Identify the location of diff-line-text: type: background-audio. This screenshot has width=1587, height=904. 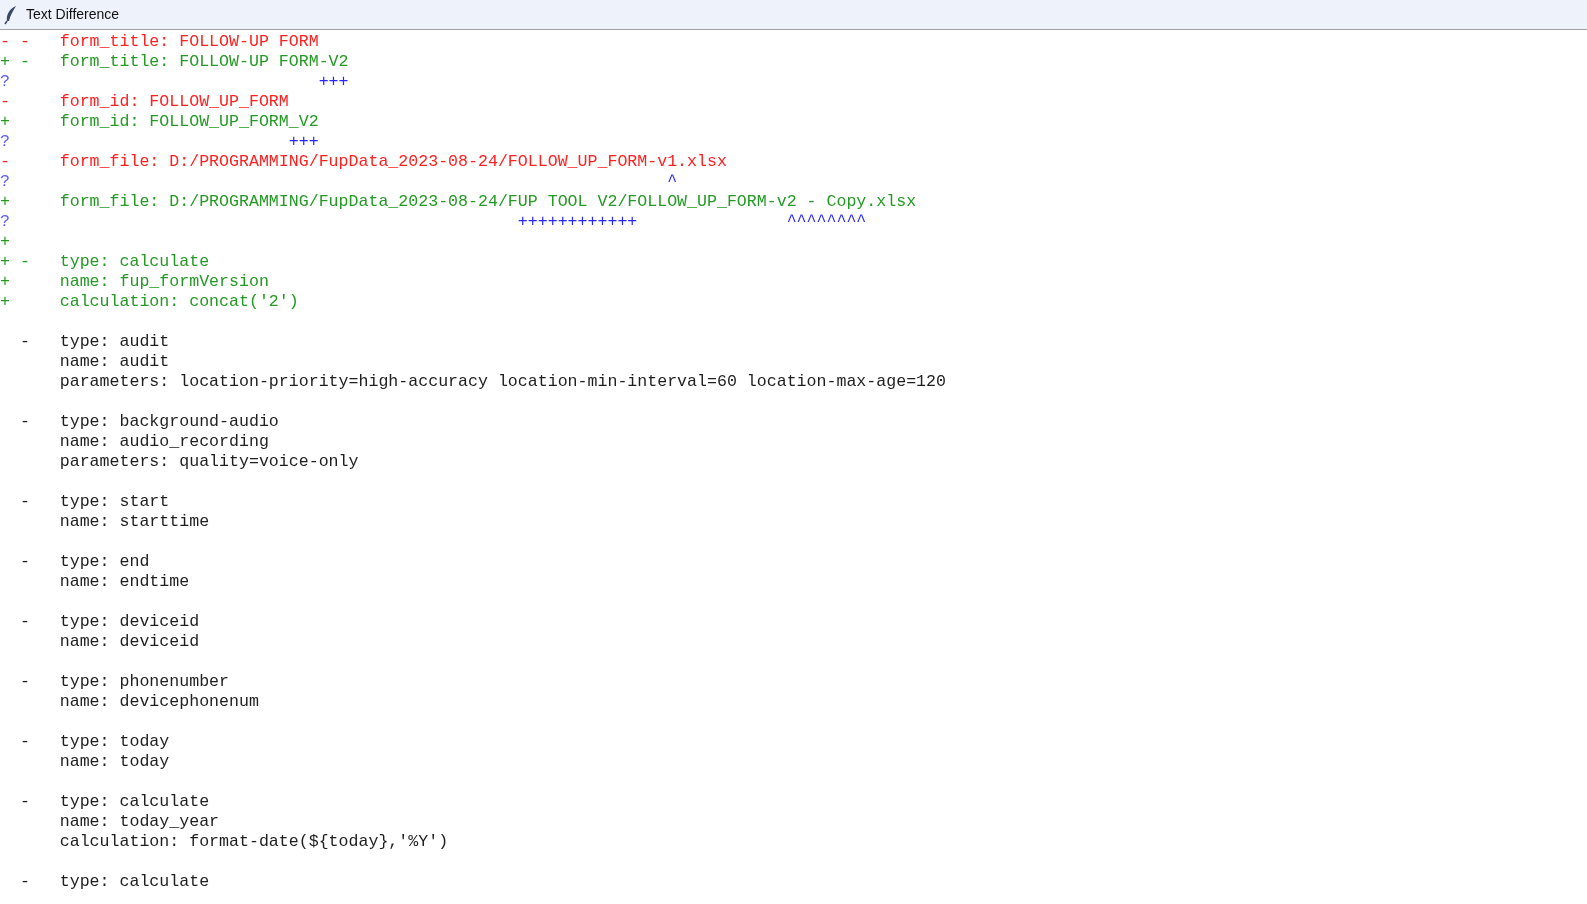
(169, 422).